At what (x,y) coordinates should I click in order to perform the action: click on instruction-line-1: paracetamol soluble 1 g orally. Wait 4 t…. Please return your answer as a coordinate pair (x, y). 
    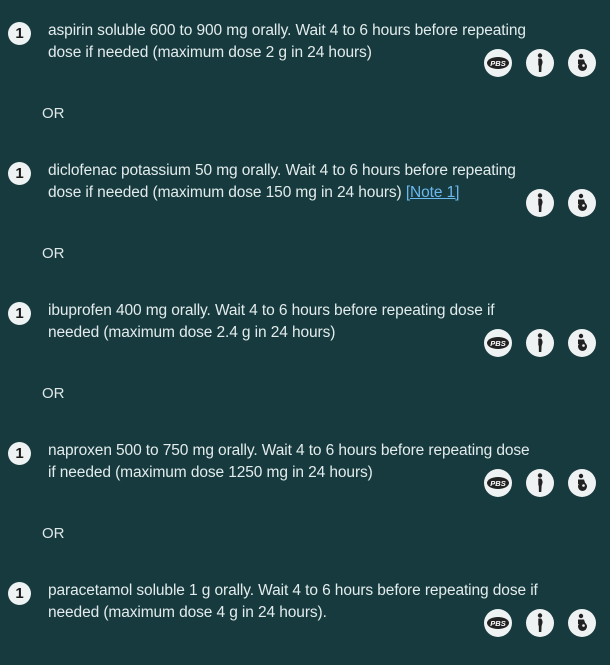
    Looking at the image, I should click on (293, 590).